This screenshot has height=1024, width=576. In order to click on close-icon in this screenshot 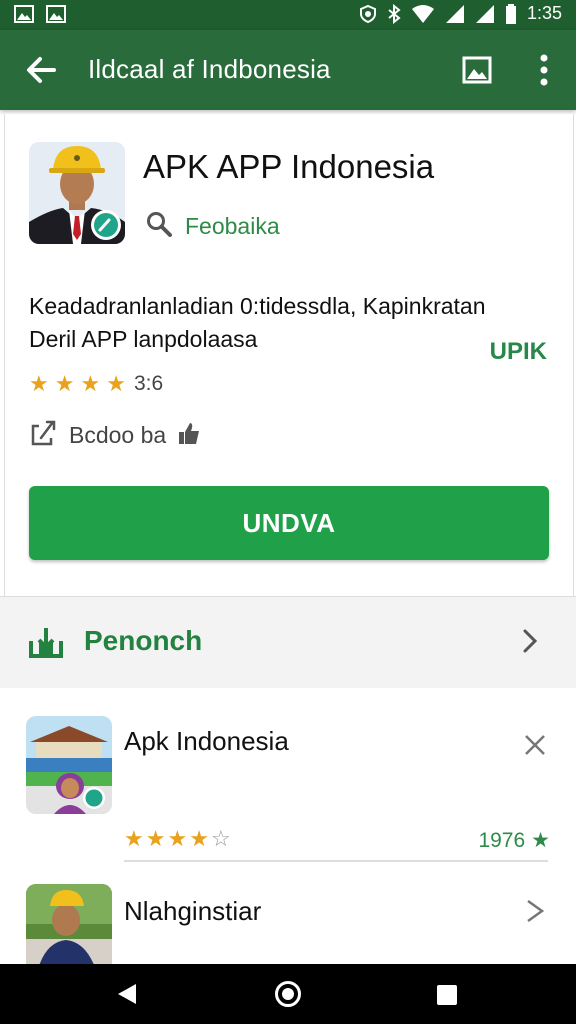, I will do `click(535, 745)`.